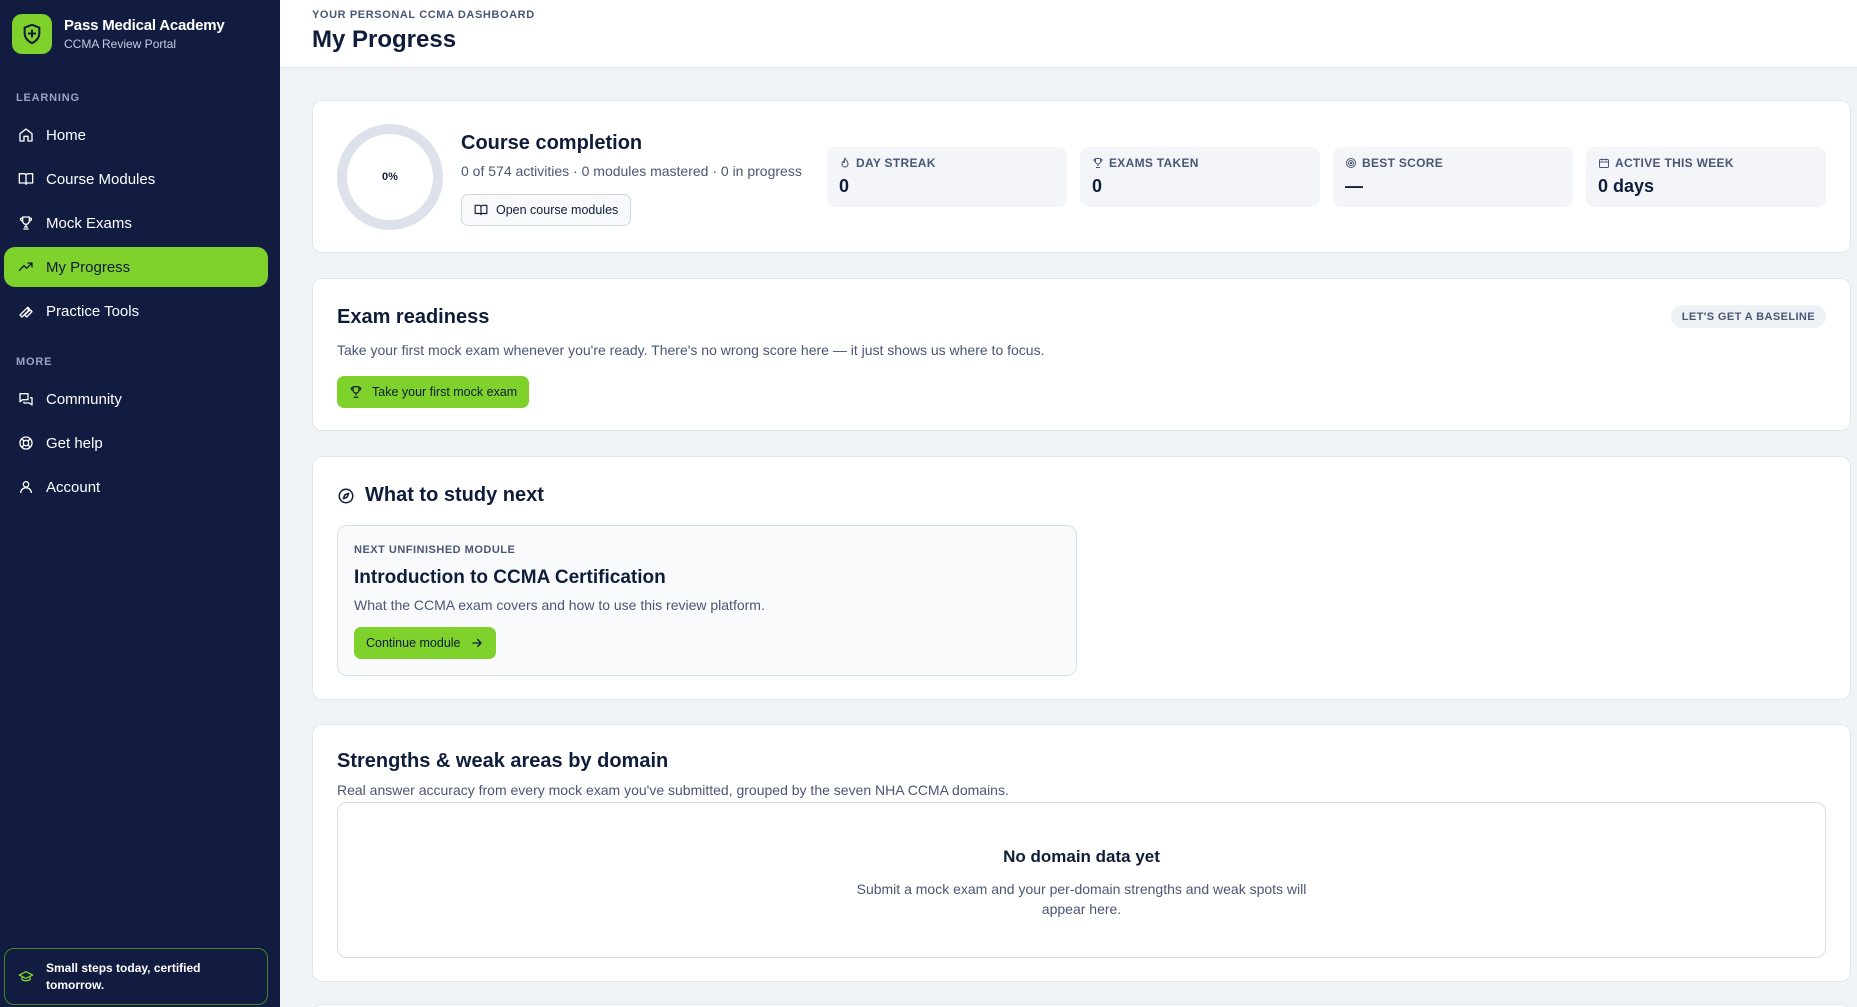 The height and width of the screenshot is (1007, 1857). Describe the element at coordinates (74, 443) in the screenshot. I see `sidebar-item-label: Get help` at that location.